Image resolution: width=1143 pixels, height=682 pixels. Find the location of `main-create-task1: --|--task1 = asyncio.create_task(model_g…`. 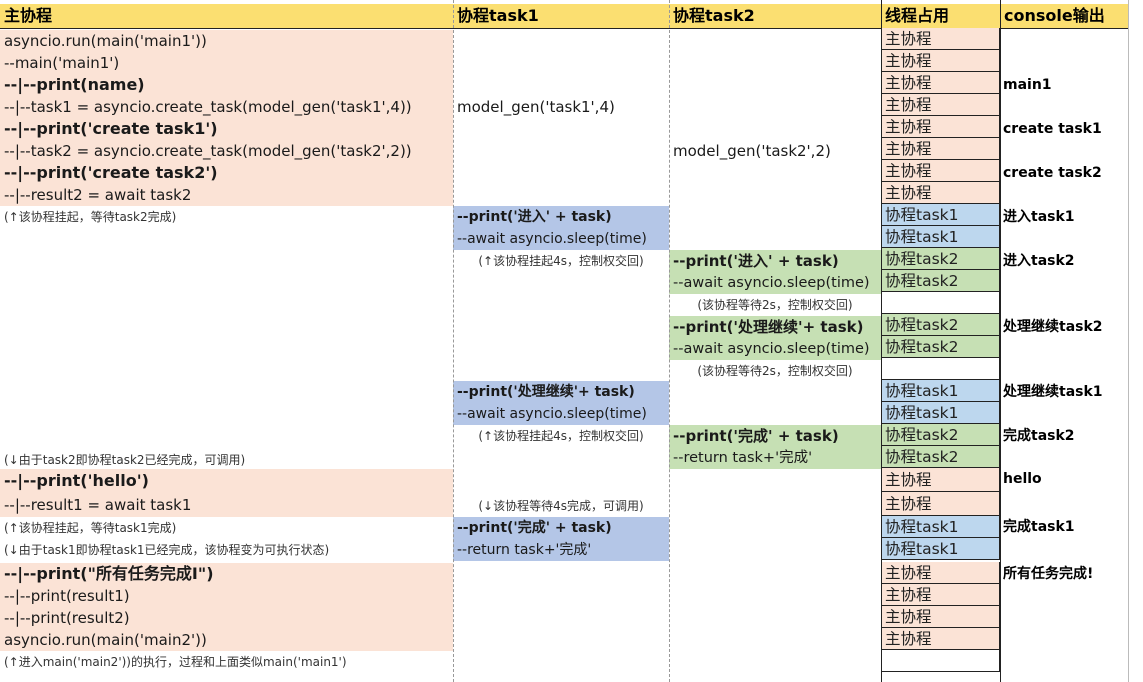

main-create-task1: --|--task1 = asyncio.create_task(model_g… is located at coordinates (226, 107).